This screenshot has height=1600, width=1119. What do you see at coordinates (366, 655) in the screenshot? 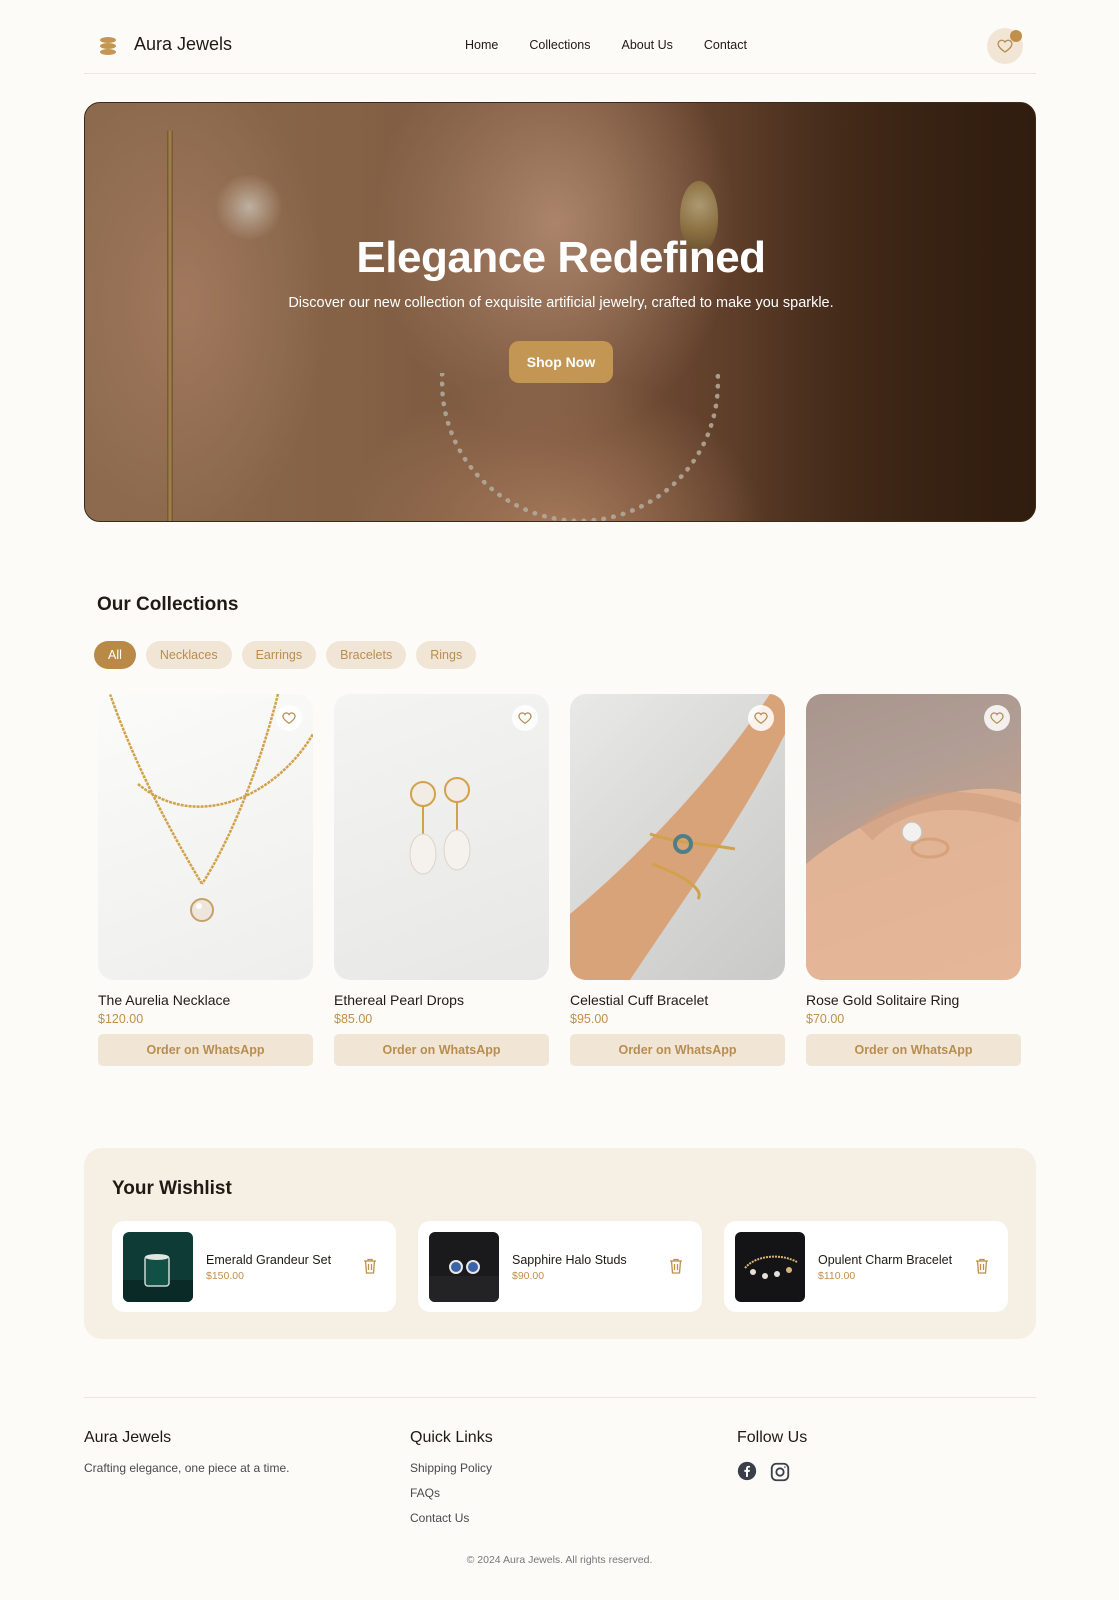
I see `filter-bracelets: Bracelets` at bounding box center [366, 655].